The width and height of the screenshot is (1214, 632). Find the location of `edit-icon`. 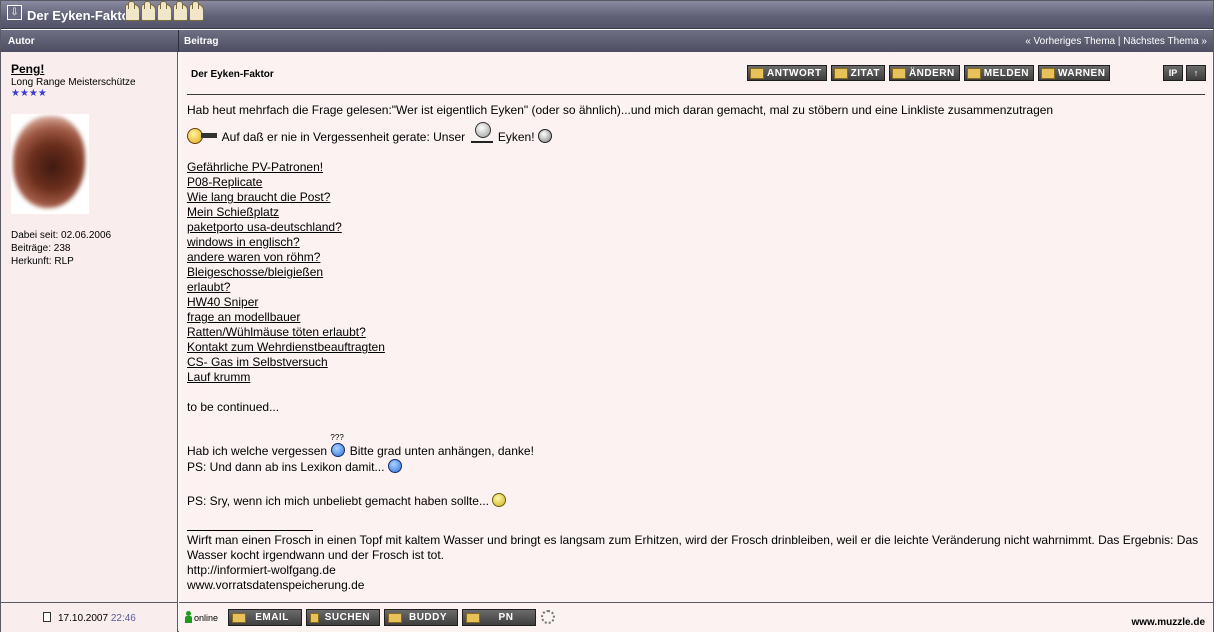

edit-icon is located at coordinates (898, 73).